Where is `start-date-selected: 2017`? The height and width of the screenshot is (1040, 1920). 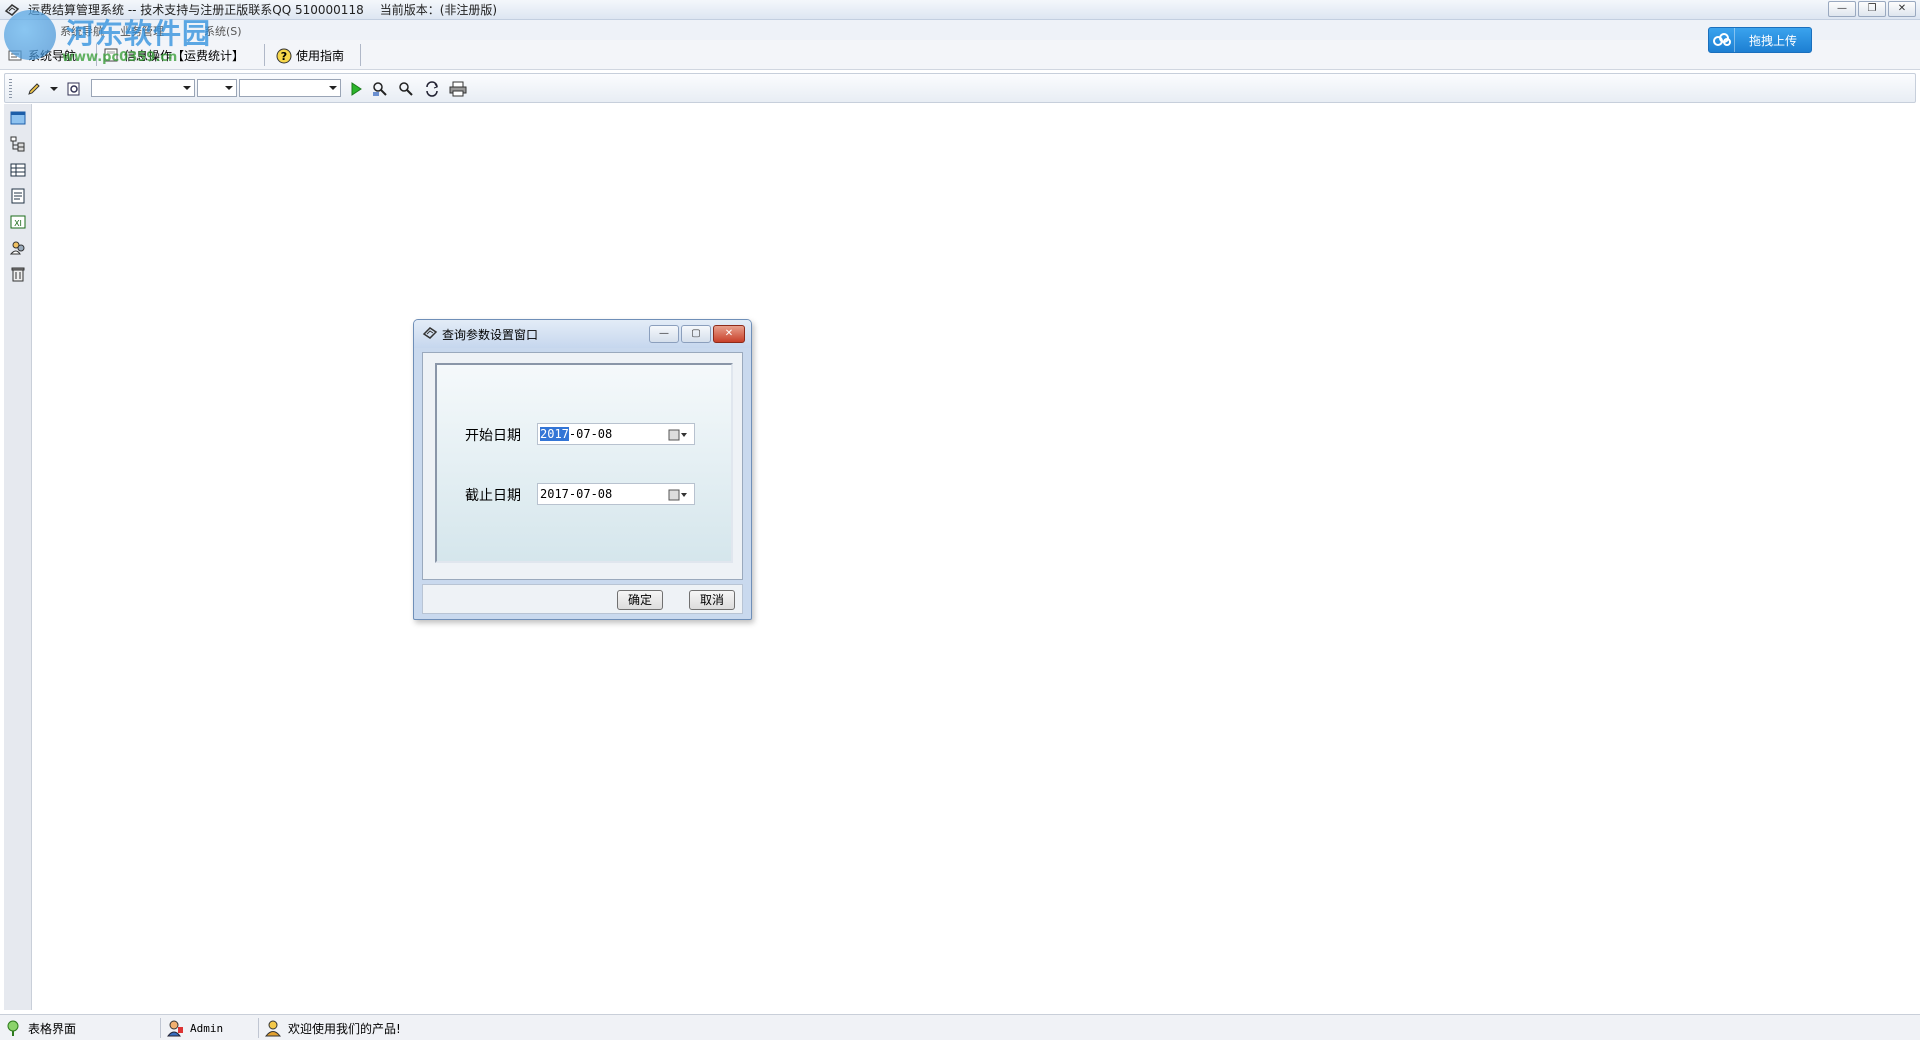 start-date-selected: 2017 is located at coordinates (554, 434).